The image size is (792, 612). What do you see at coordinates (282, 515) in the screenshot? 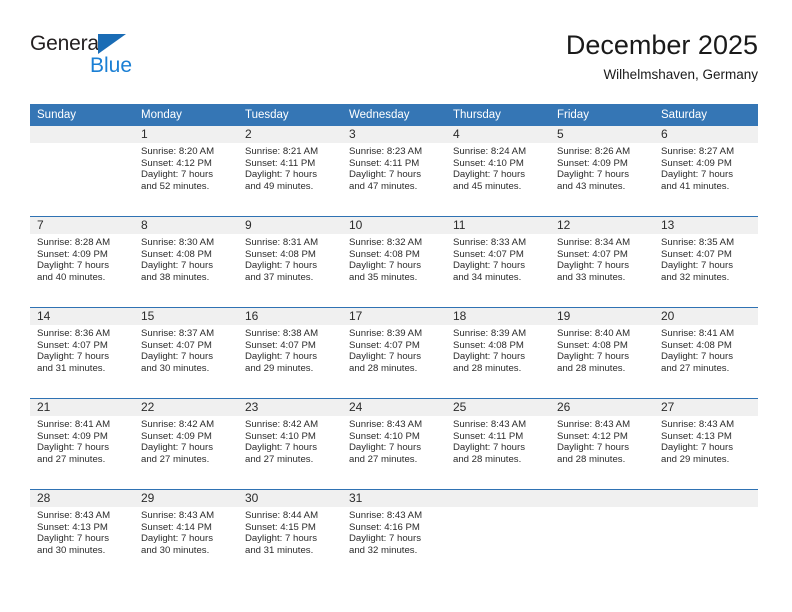
I see `sunrise-text: Sunrise: 8:44 AM` at bounding box center [282, 515].